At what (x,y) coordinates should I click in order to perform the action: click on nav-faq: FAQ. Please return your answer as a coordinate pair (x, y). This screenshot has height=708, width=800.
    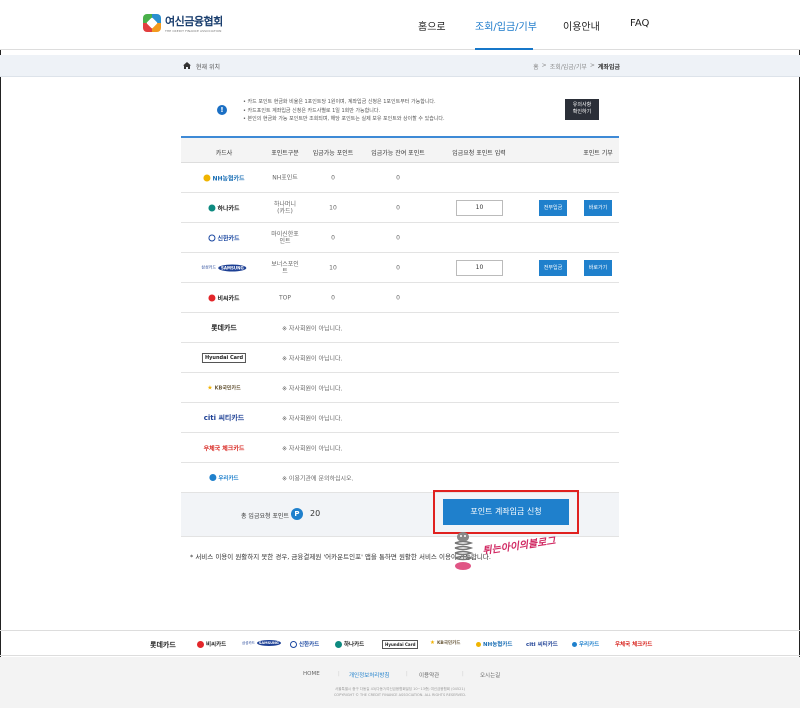
    Looking at the image, I should click on (639, 23).